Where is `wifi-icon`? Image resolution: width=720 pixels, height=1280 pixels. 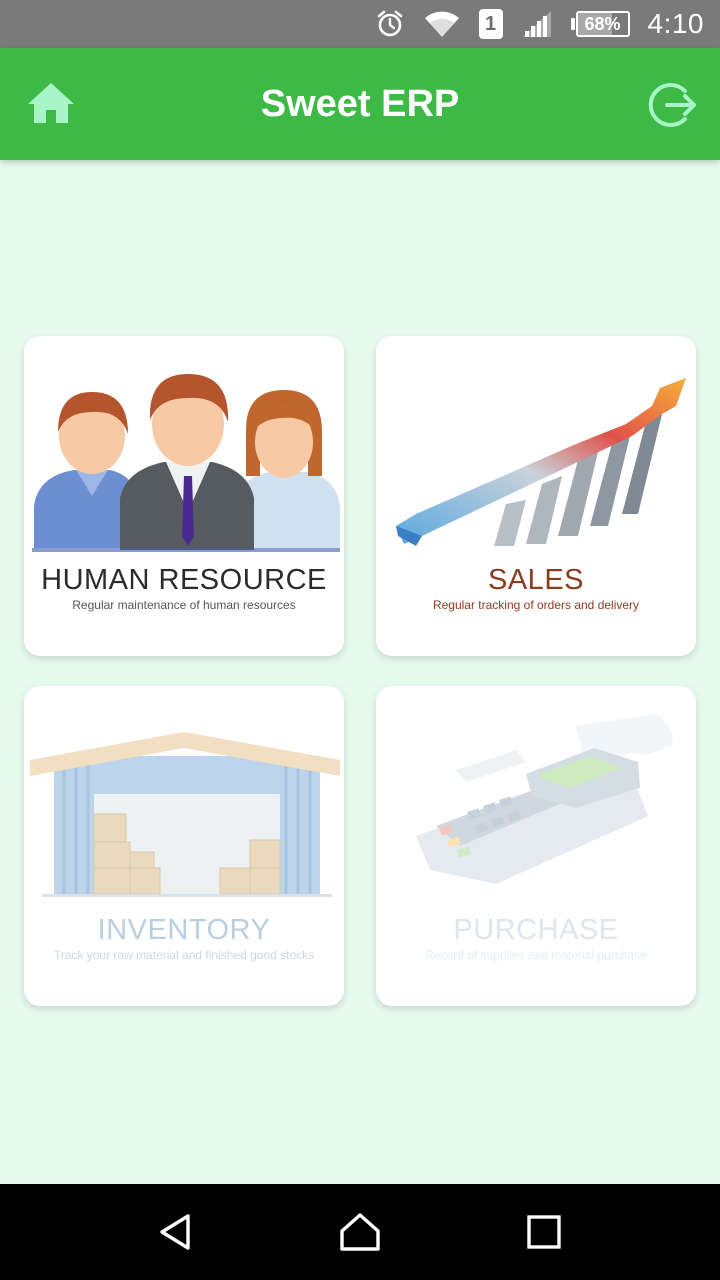 wifi-icon is located at coordinates (442, 24).